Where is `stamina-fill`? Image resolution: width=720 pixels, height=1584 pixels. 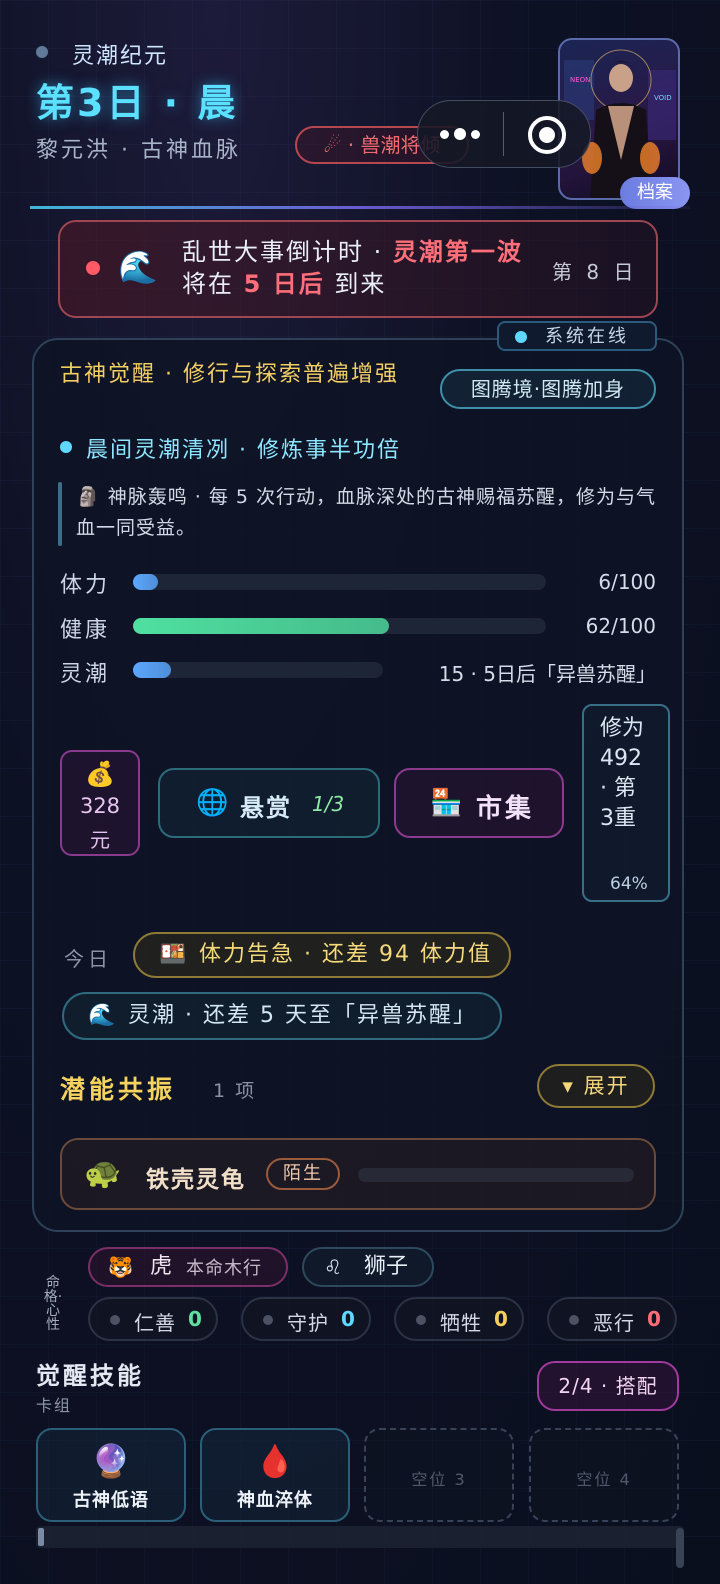 stamina-fill is located at coordinates (145, 582).